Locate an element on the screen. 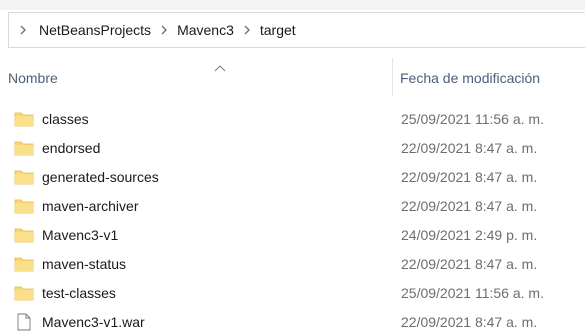  breadcrumb-mavenc3: Mavenc3 is located at coordinates (205, 30).